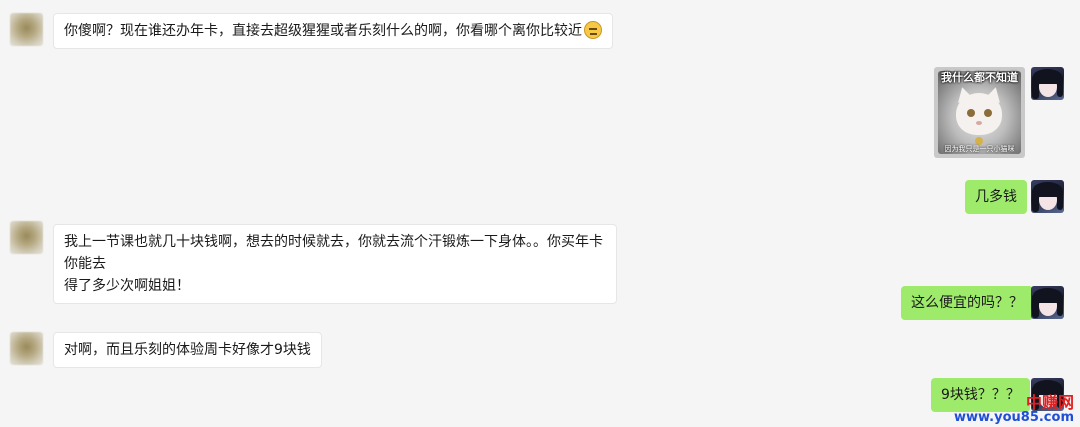 The image size is (1080, 427). I want to click on unamused-emoji-icon, so click(593, 30).